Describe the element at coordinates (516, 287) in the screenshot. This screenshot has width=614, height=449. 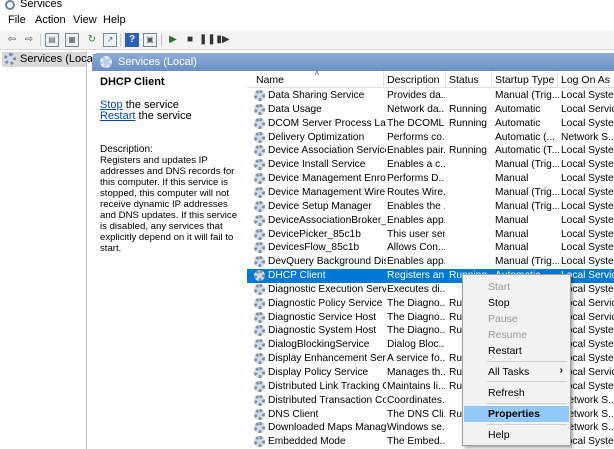
I see `ctx-start: Start` at that location.